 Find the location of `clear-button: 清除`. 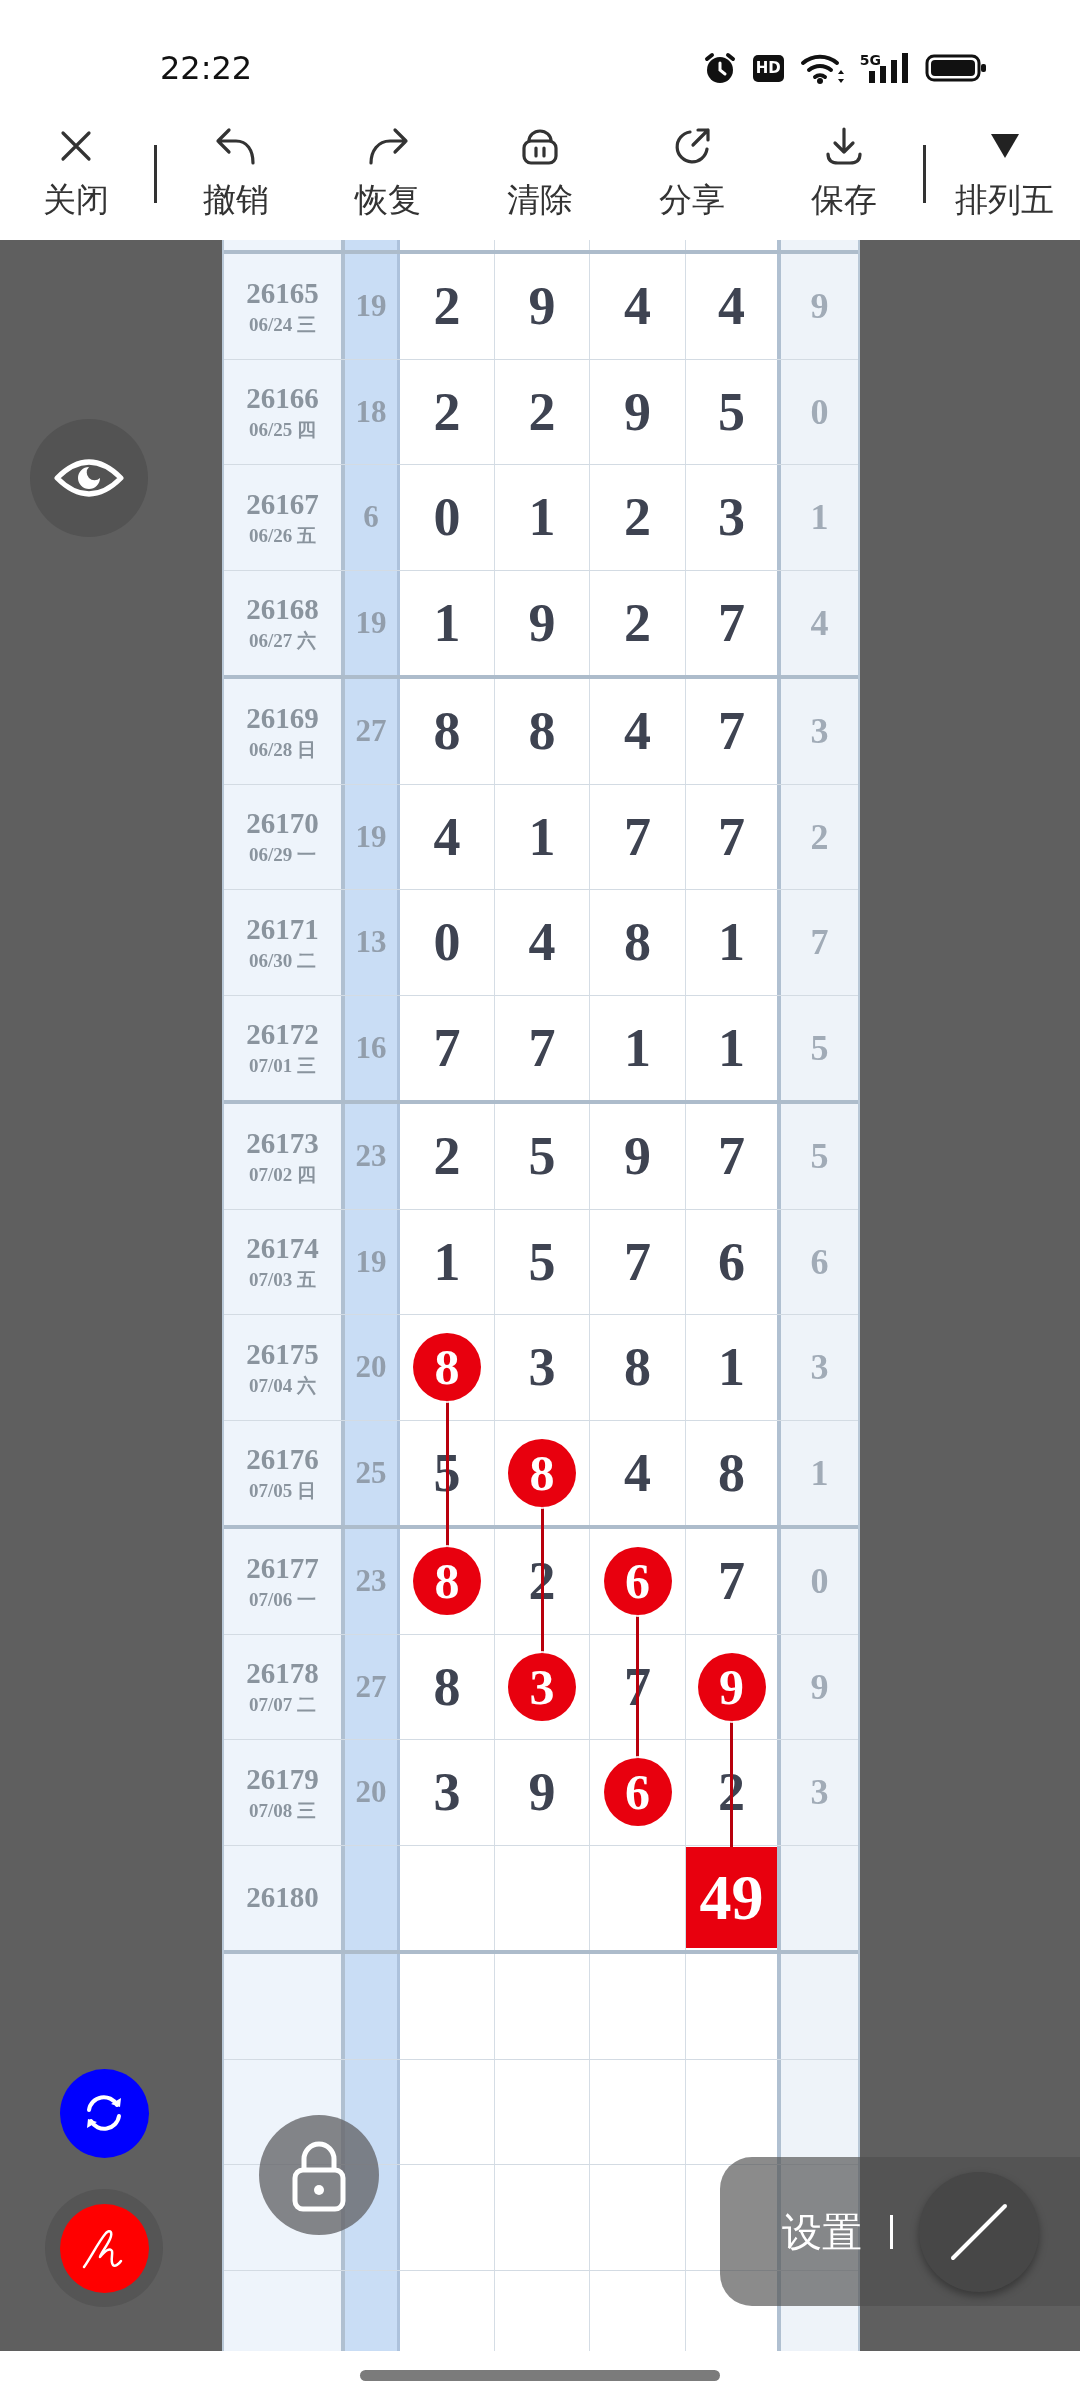

clear-button: 清除 is located at coordinates (540, 164).